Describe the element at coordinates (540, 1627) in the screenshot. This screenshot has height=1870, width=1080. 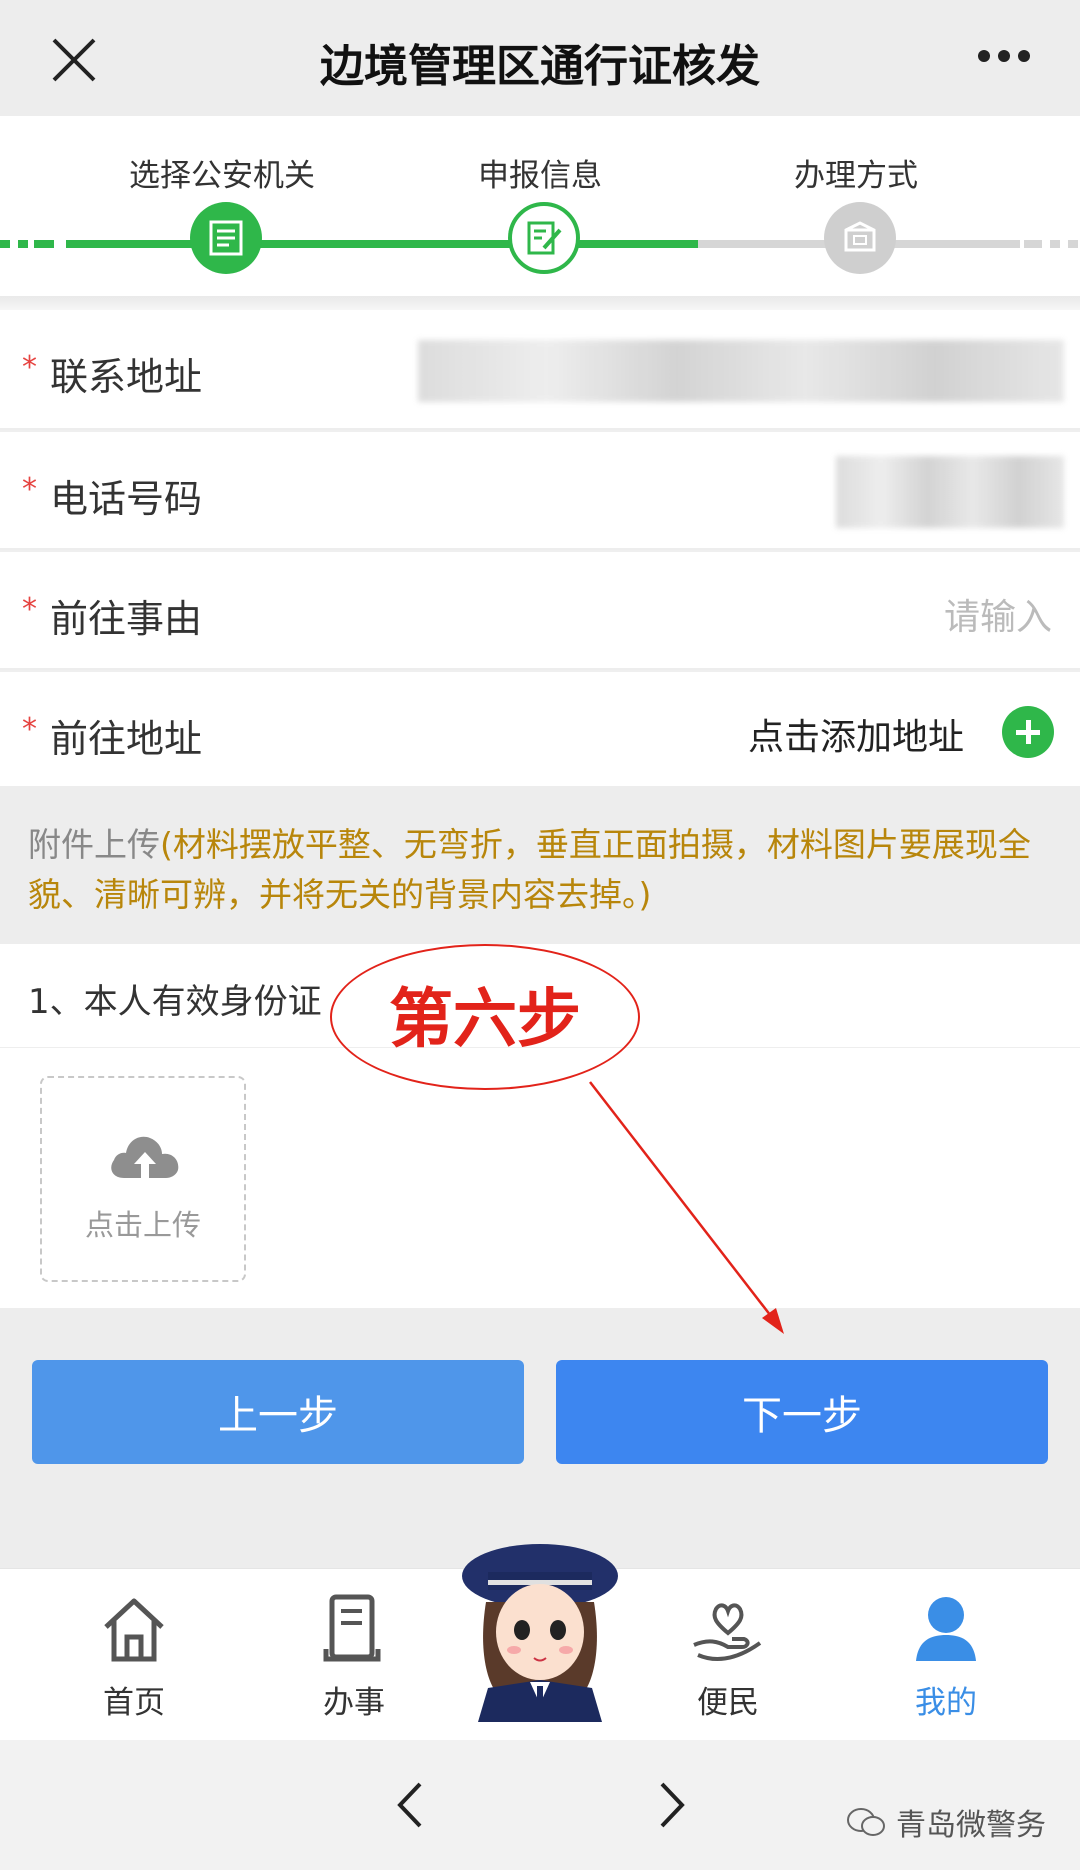
I see `police-mascot-image` at that location.